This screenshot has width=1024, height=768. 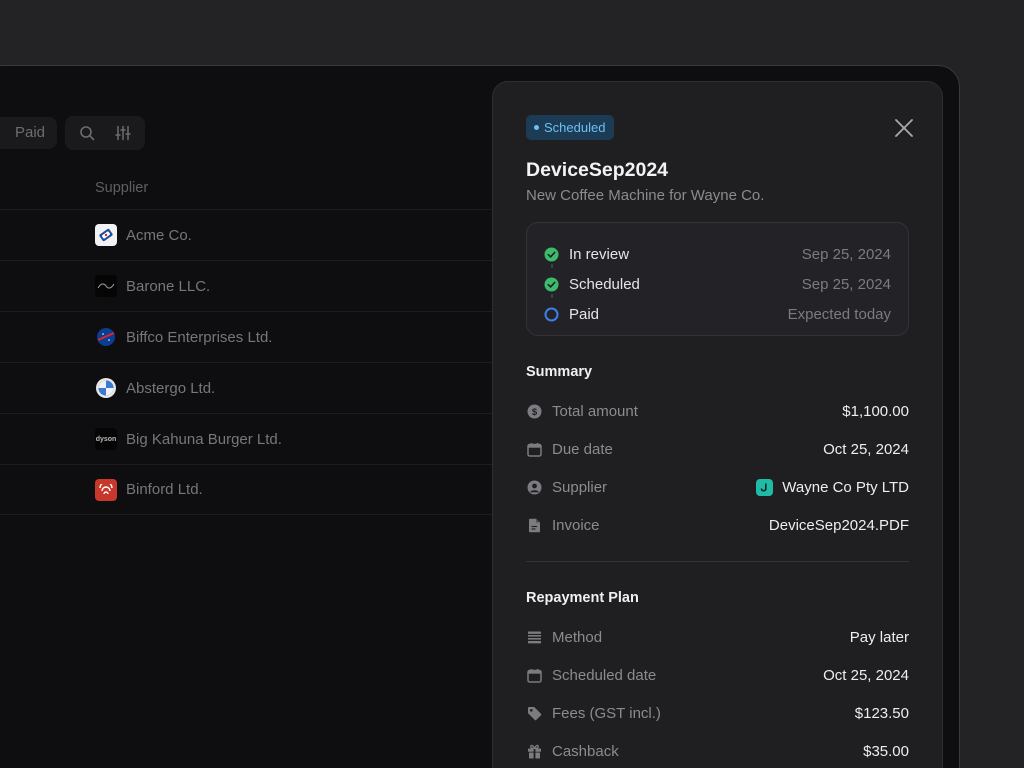 I want to click on summary-label: Supplier, so click(x=580, y=487).